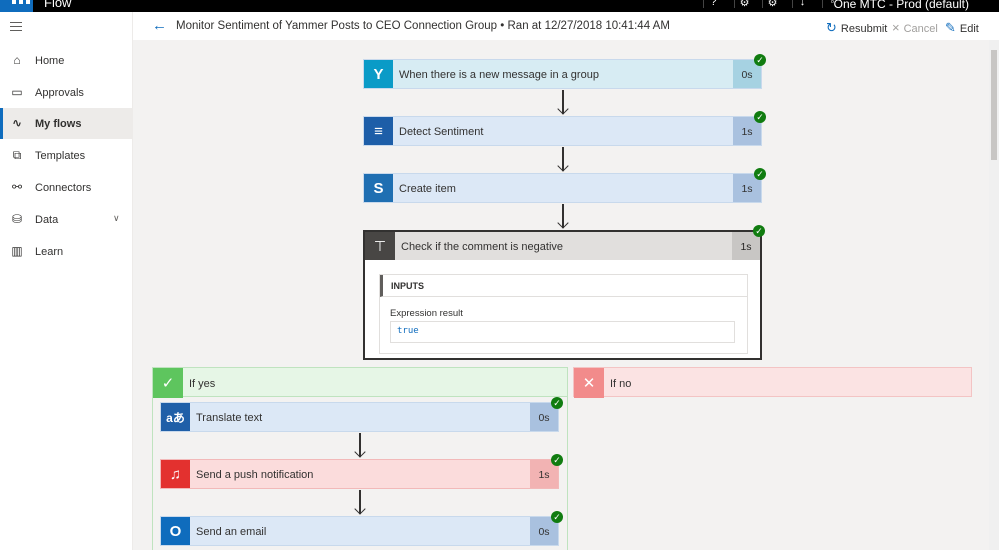  Describe the element at coordinates (901, 5) in the screenshot. I see `environment-name: One MTC - Prod (default)` at that location.